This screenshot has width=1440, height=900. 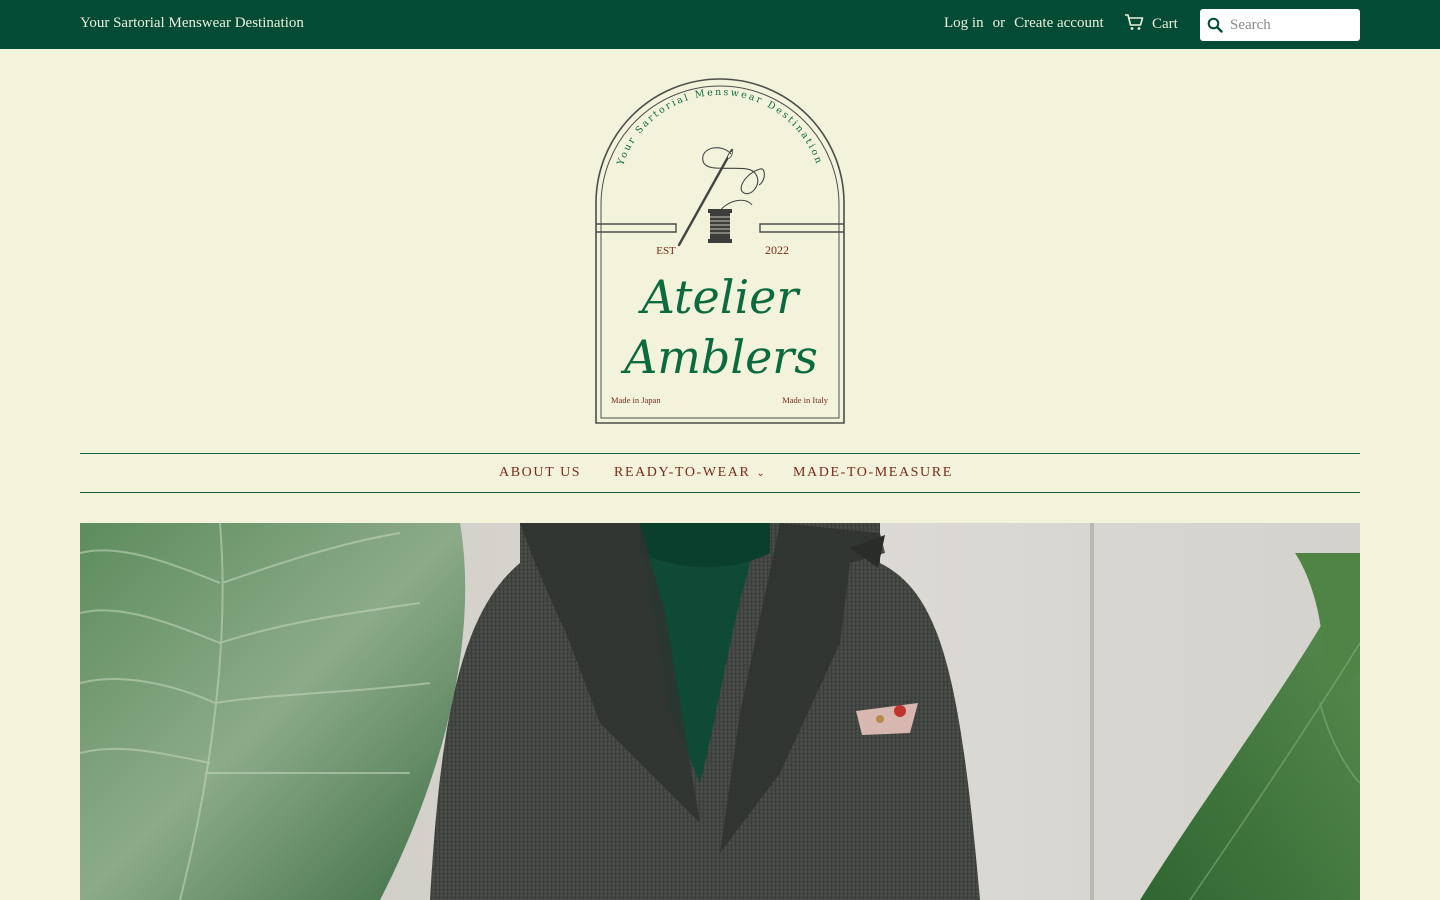 What do you see at coordinates (719, 357) in the screenshot?
I see `logo-name-line2: Amblers` at bounding box center [719, 357].